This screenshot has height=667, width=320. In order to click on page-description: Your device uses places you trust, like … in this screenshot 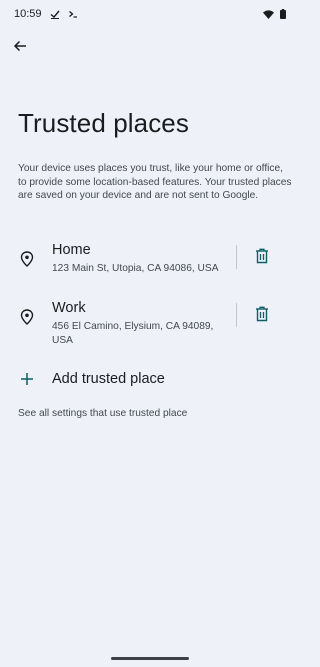, I will do `click(155, 182)`.